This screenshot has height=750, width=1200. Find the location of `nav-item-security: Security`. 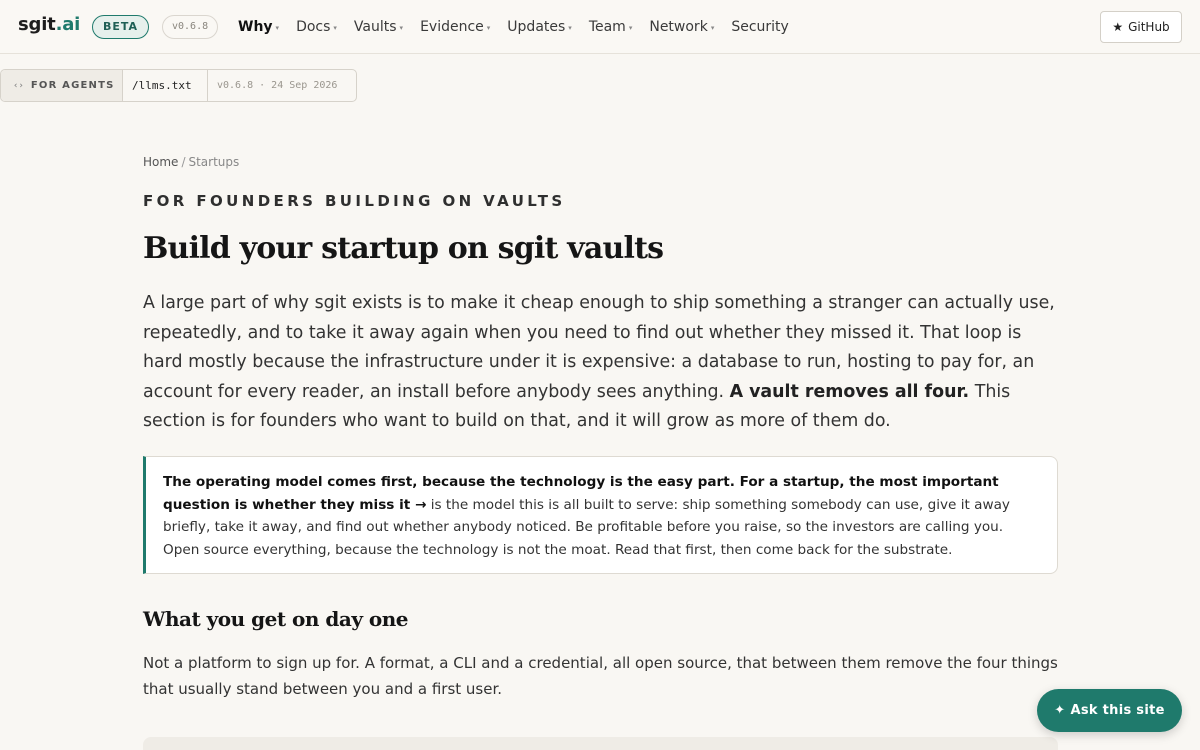

nav-item-security: Security is located at coordinates (760, 27).